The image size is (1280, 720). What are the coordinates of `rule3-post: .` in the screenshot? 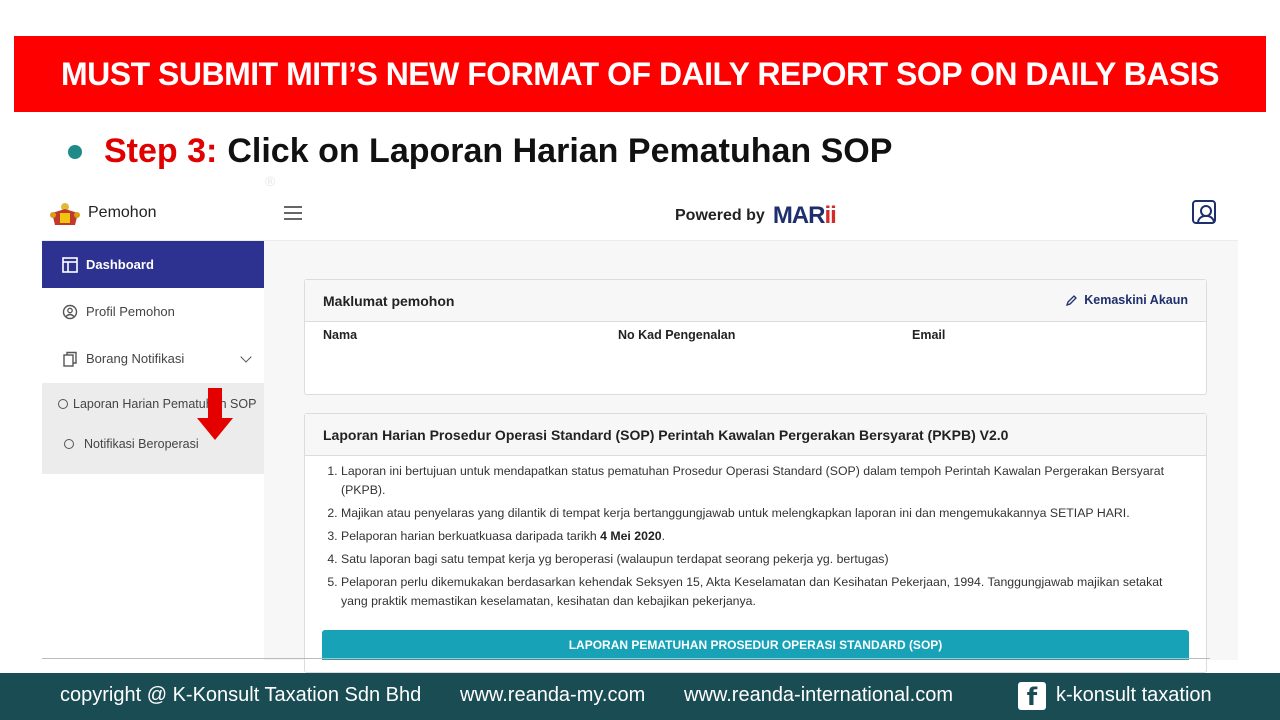 It's located at (663, 536).